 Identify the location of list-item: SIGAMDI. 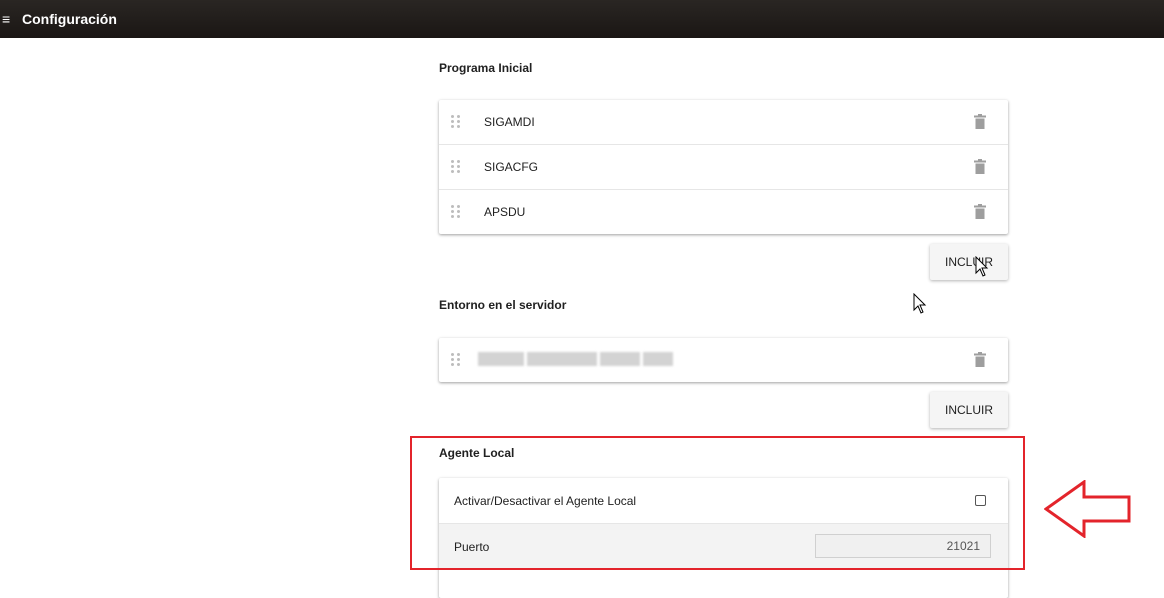
(723, 122).